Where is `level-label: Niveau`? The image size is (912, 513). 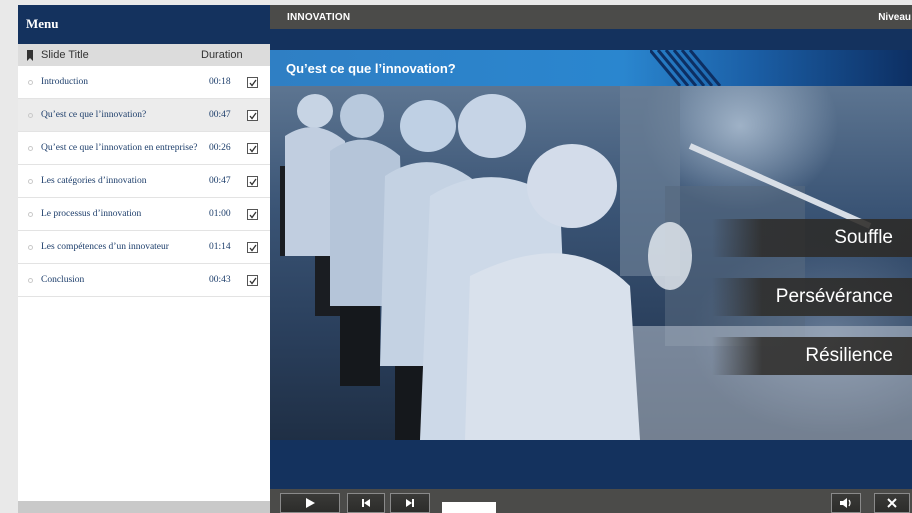
level-label: Niveau is located at coordinates (894, 17).